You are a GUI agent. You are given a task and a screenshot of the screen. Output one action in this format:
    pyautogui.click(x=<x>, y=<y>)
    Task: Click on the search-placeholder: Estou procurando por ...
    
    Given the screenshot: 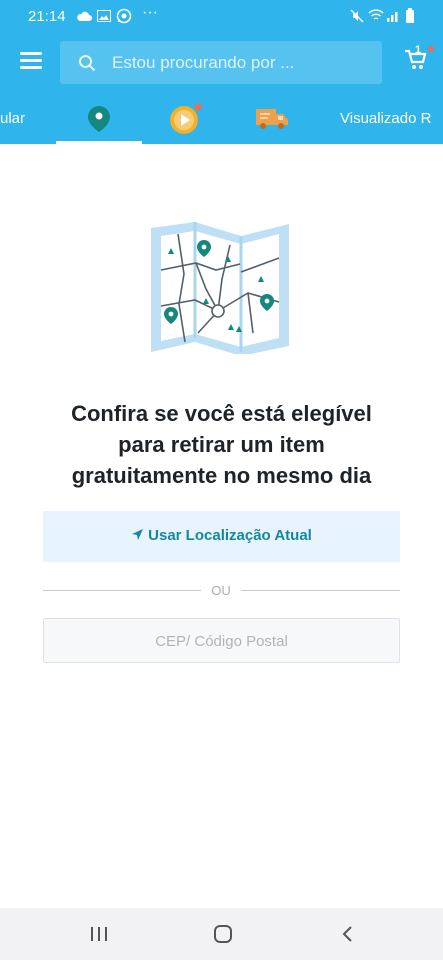 What is the action you would take?
    pyautogui.click(x=203, y=62)
    